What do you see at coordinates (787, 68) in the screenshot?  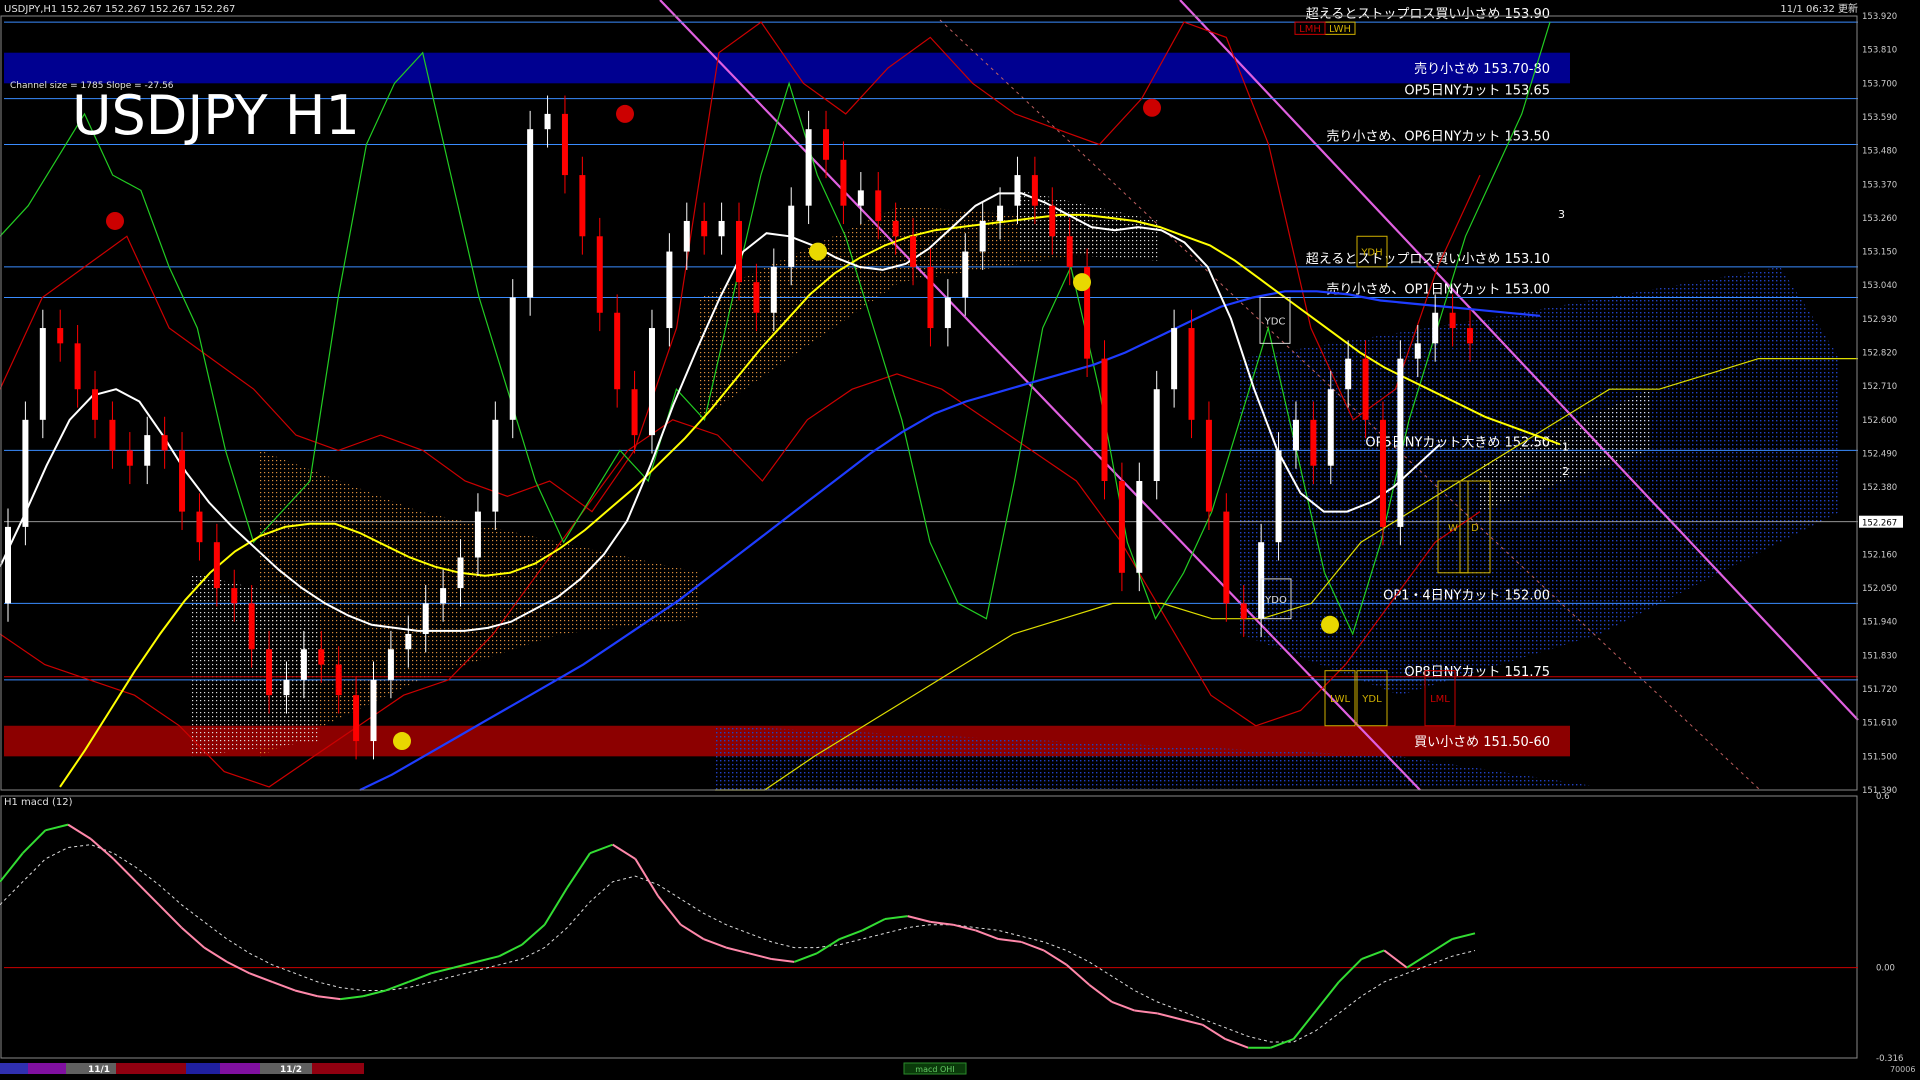 I see `price-zone` at bounding box center [787, 68].